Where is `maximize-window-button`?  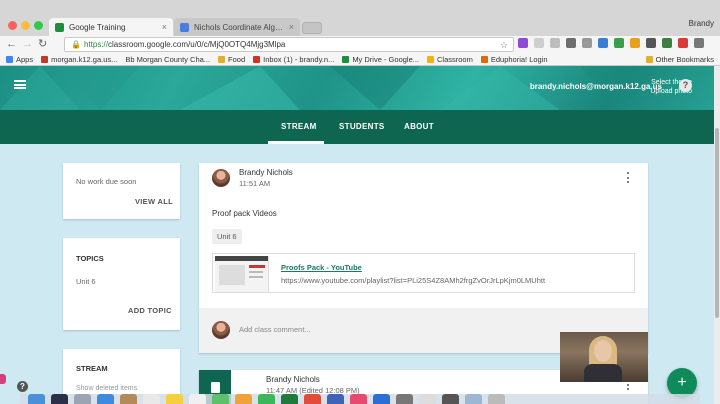 maximize-window-button is located at coordinates (38, 25).